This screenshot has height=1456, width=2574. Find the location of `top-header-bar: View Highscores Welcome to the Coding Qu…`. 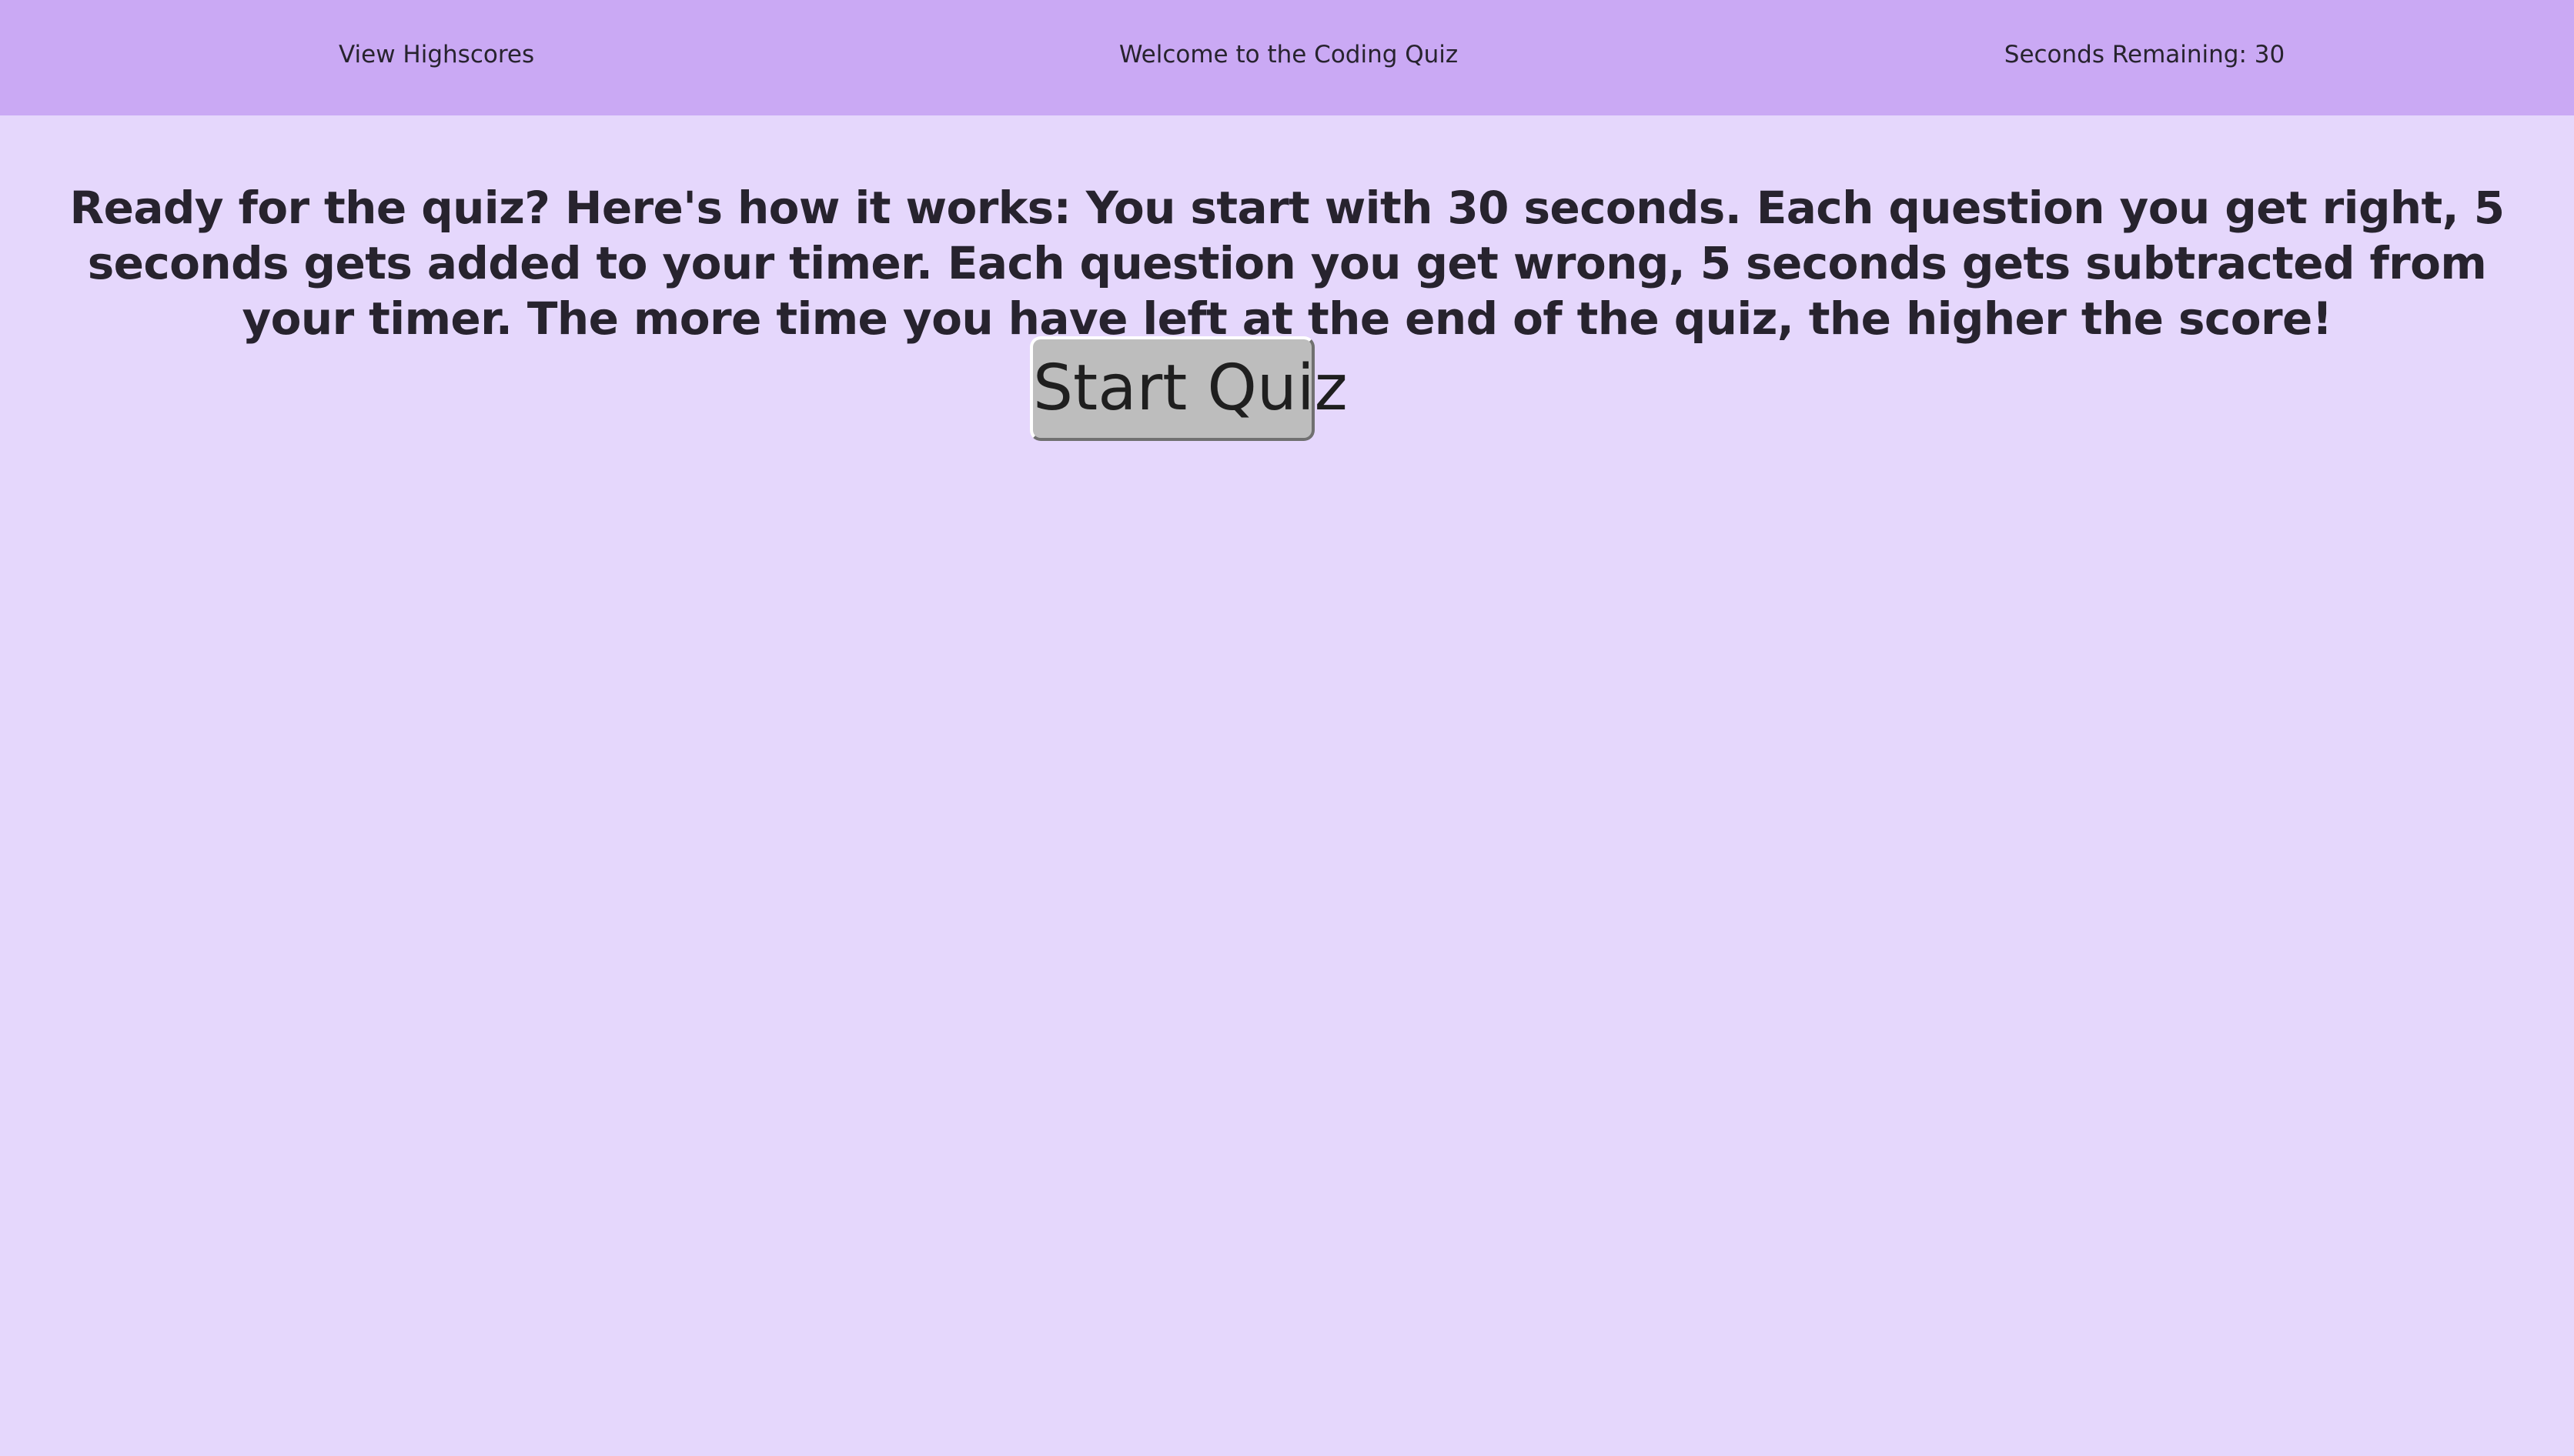

top-header-bar: View Highscores Welcome to the Coding Qu… is located at coordinates (1287, 58).